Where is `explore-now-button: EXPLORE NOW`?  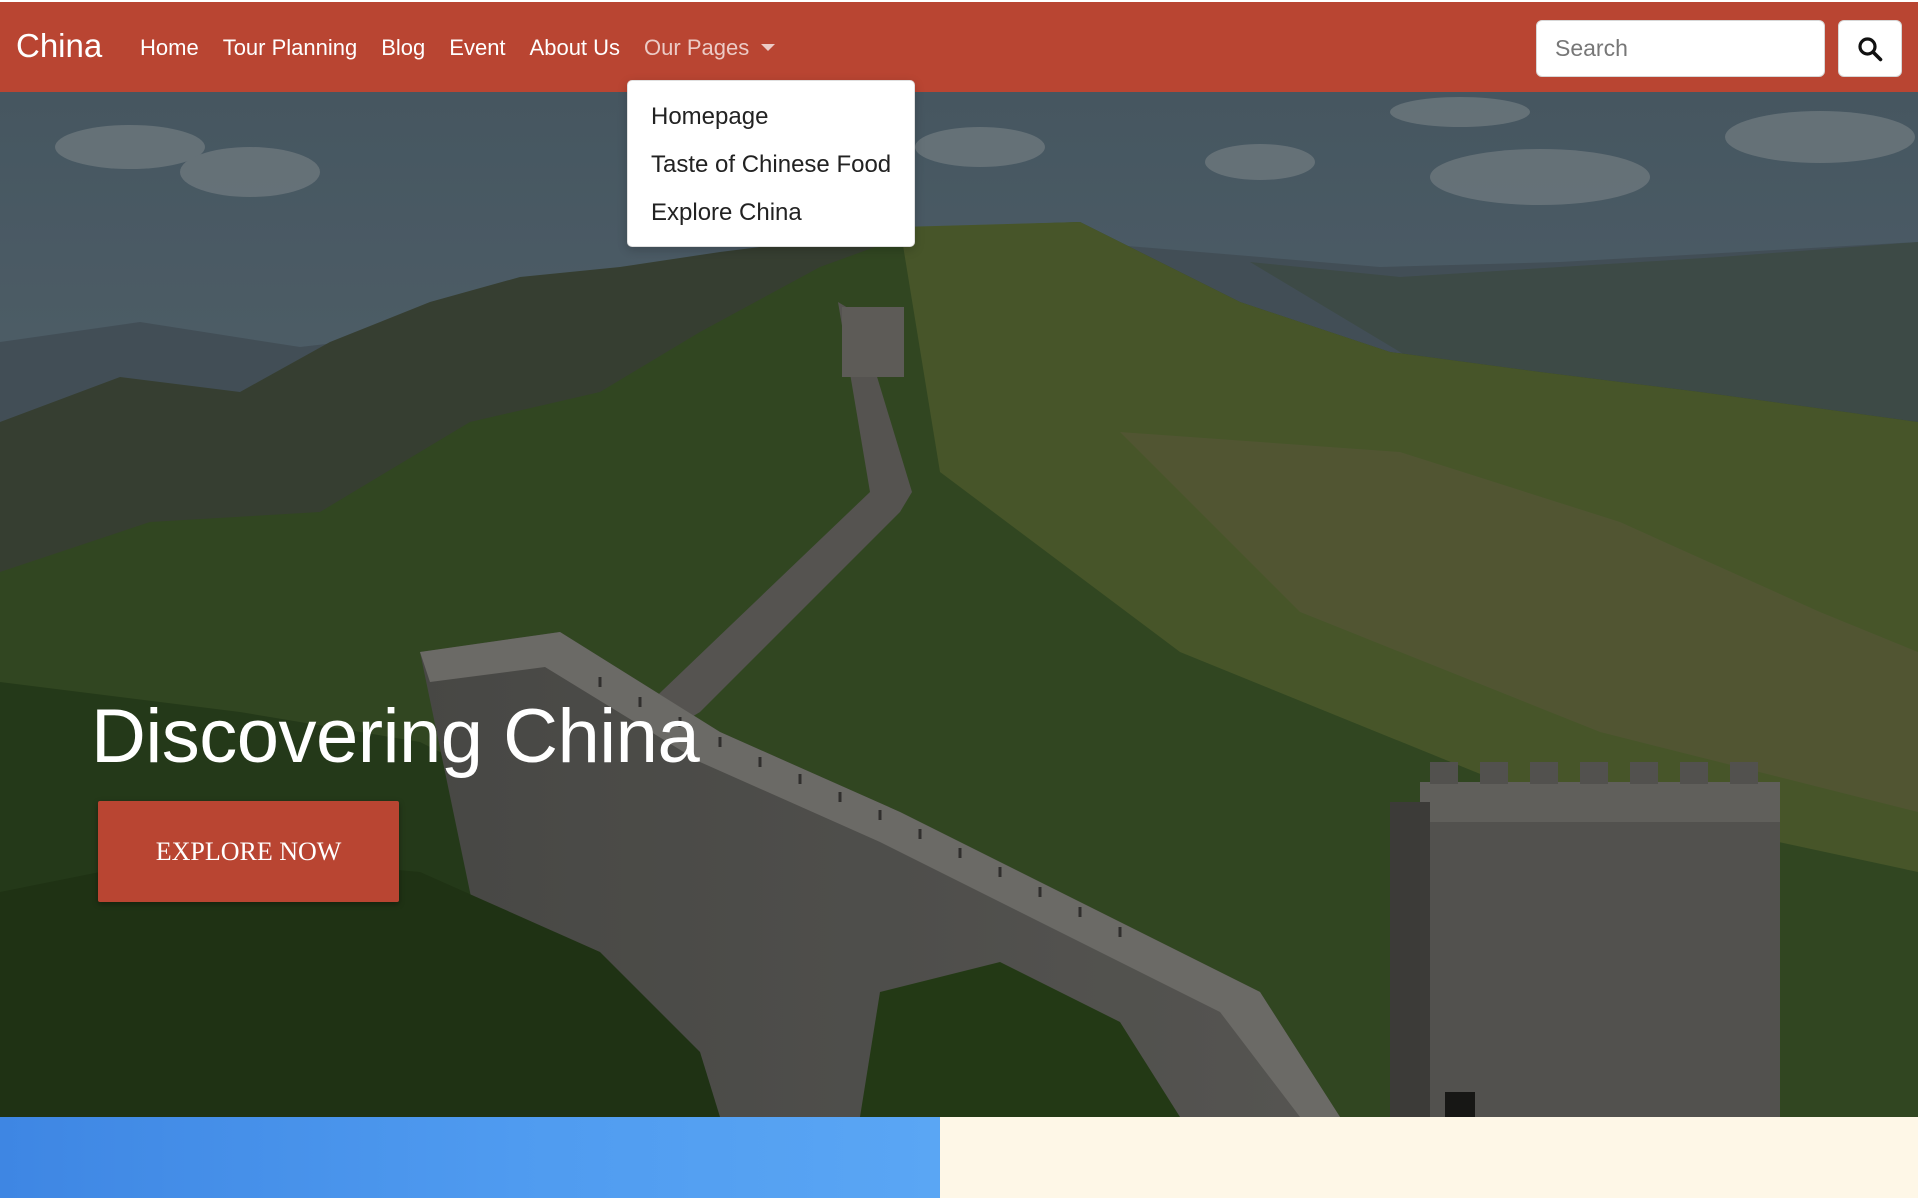 explore-now-button: EXPLORE NOW is located at coordinates (248, 851).